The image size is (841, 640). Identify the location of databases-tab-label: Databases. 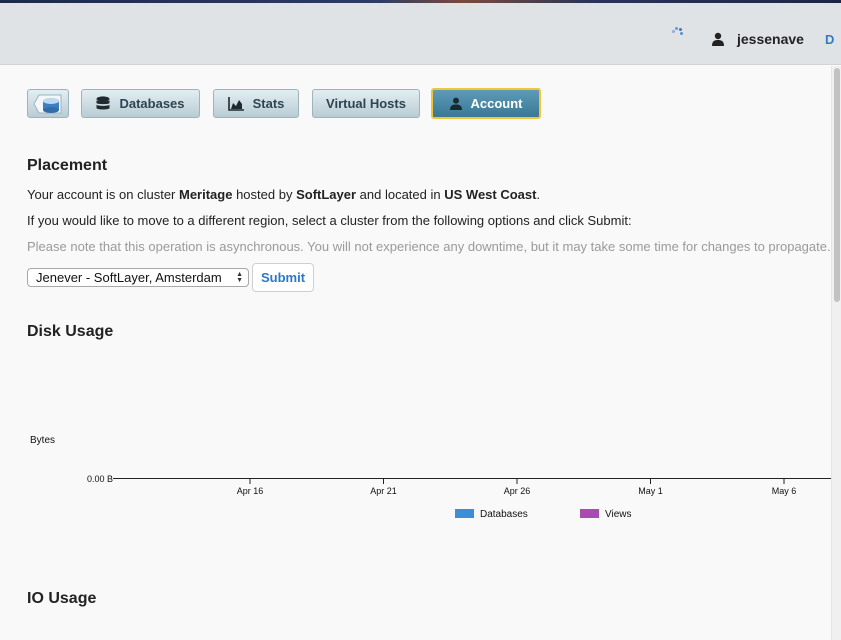
(152, 103).